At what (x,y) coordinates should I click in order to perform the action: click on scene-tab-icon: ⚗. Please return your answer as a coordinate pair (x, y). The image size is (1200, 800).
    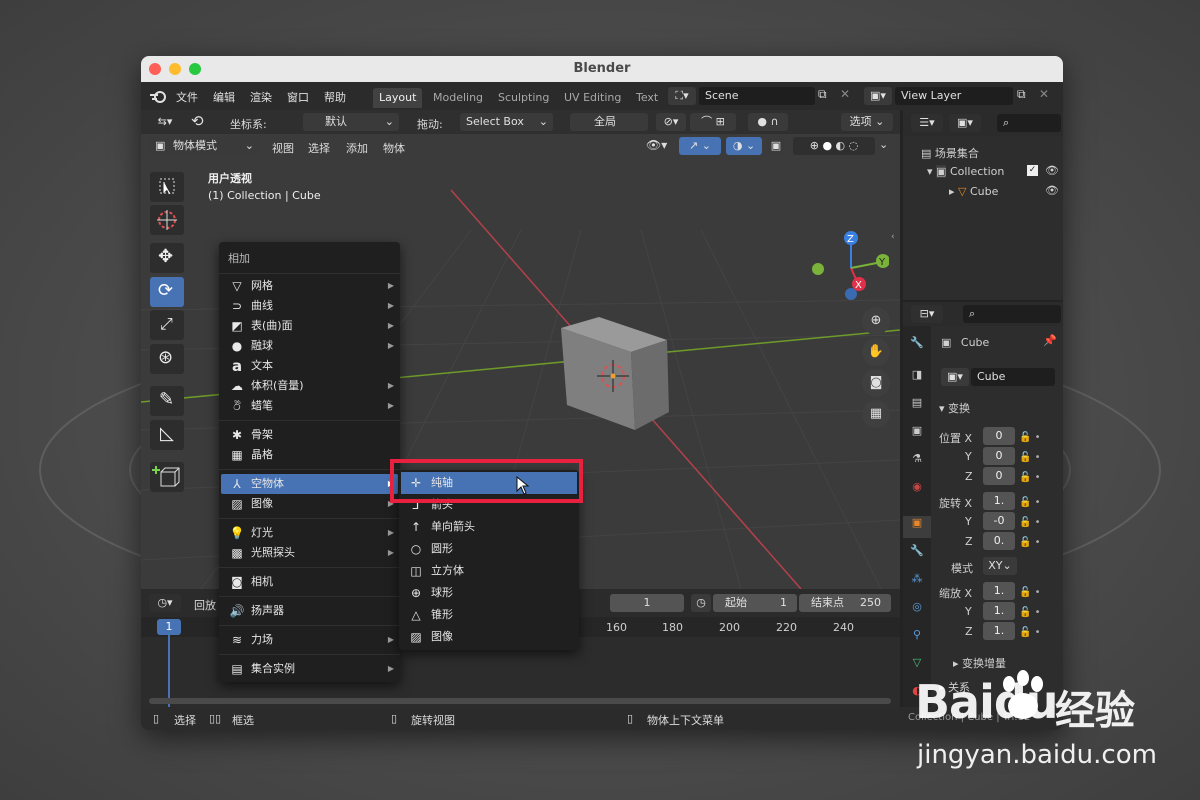
    Looking at the image, I should click on (917, 463).